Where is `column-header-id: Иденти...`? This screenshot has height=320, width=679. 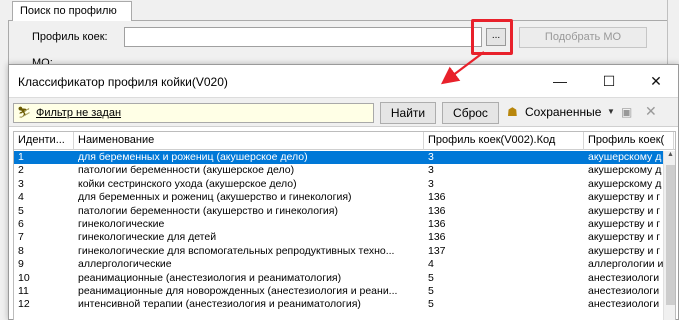
column-header-id: Иденти... is located at coordinates (44, 141).